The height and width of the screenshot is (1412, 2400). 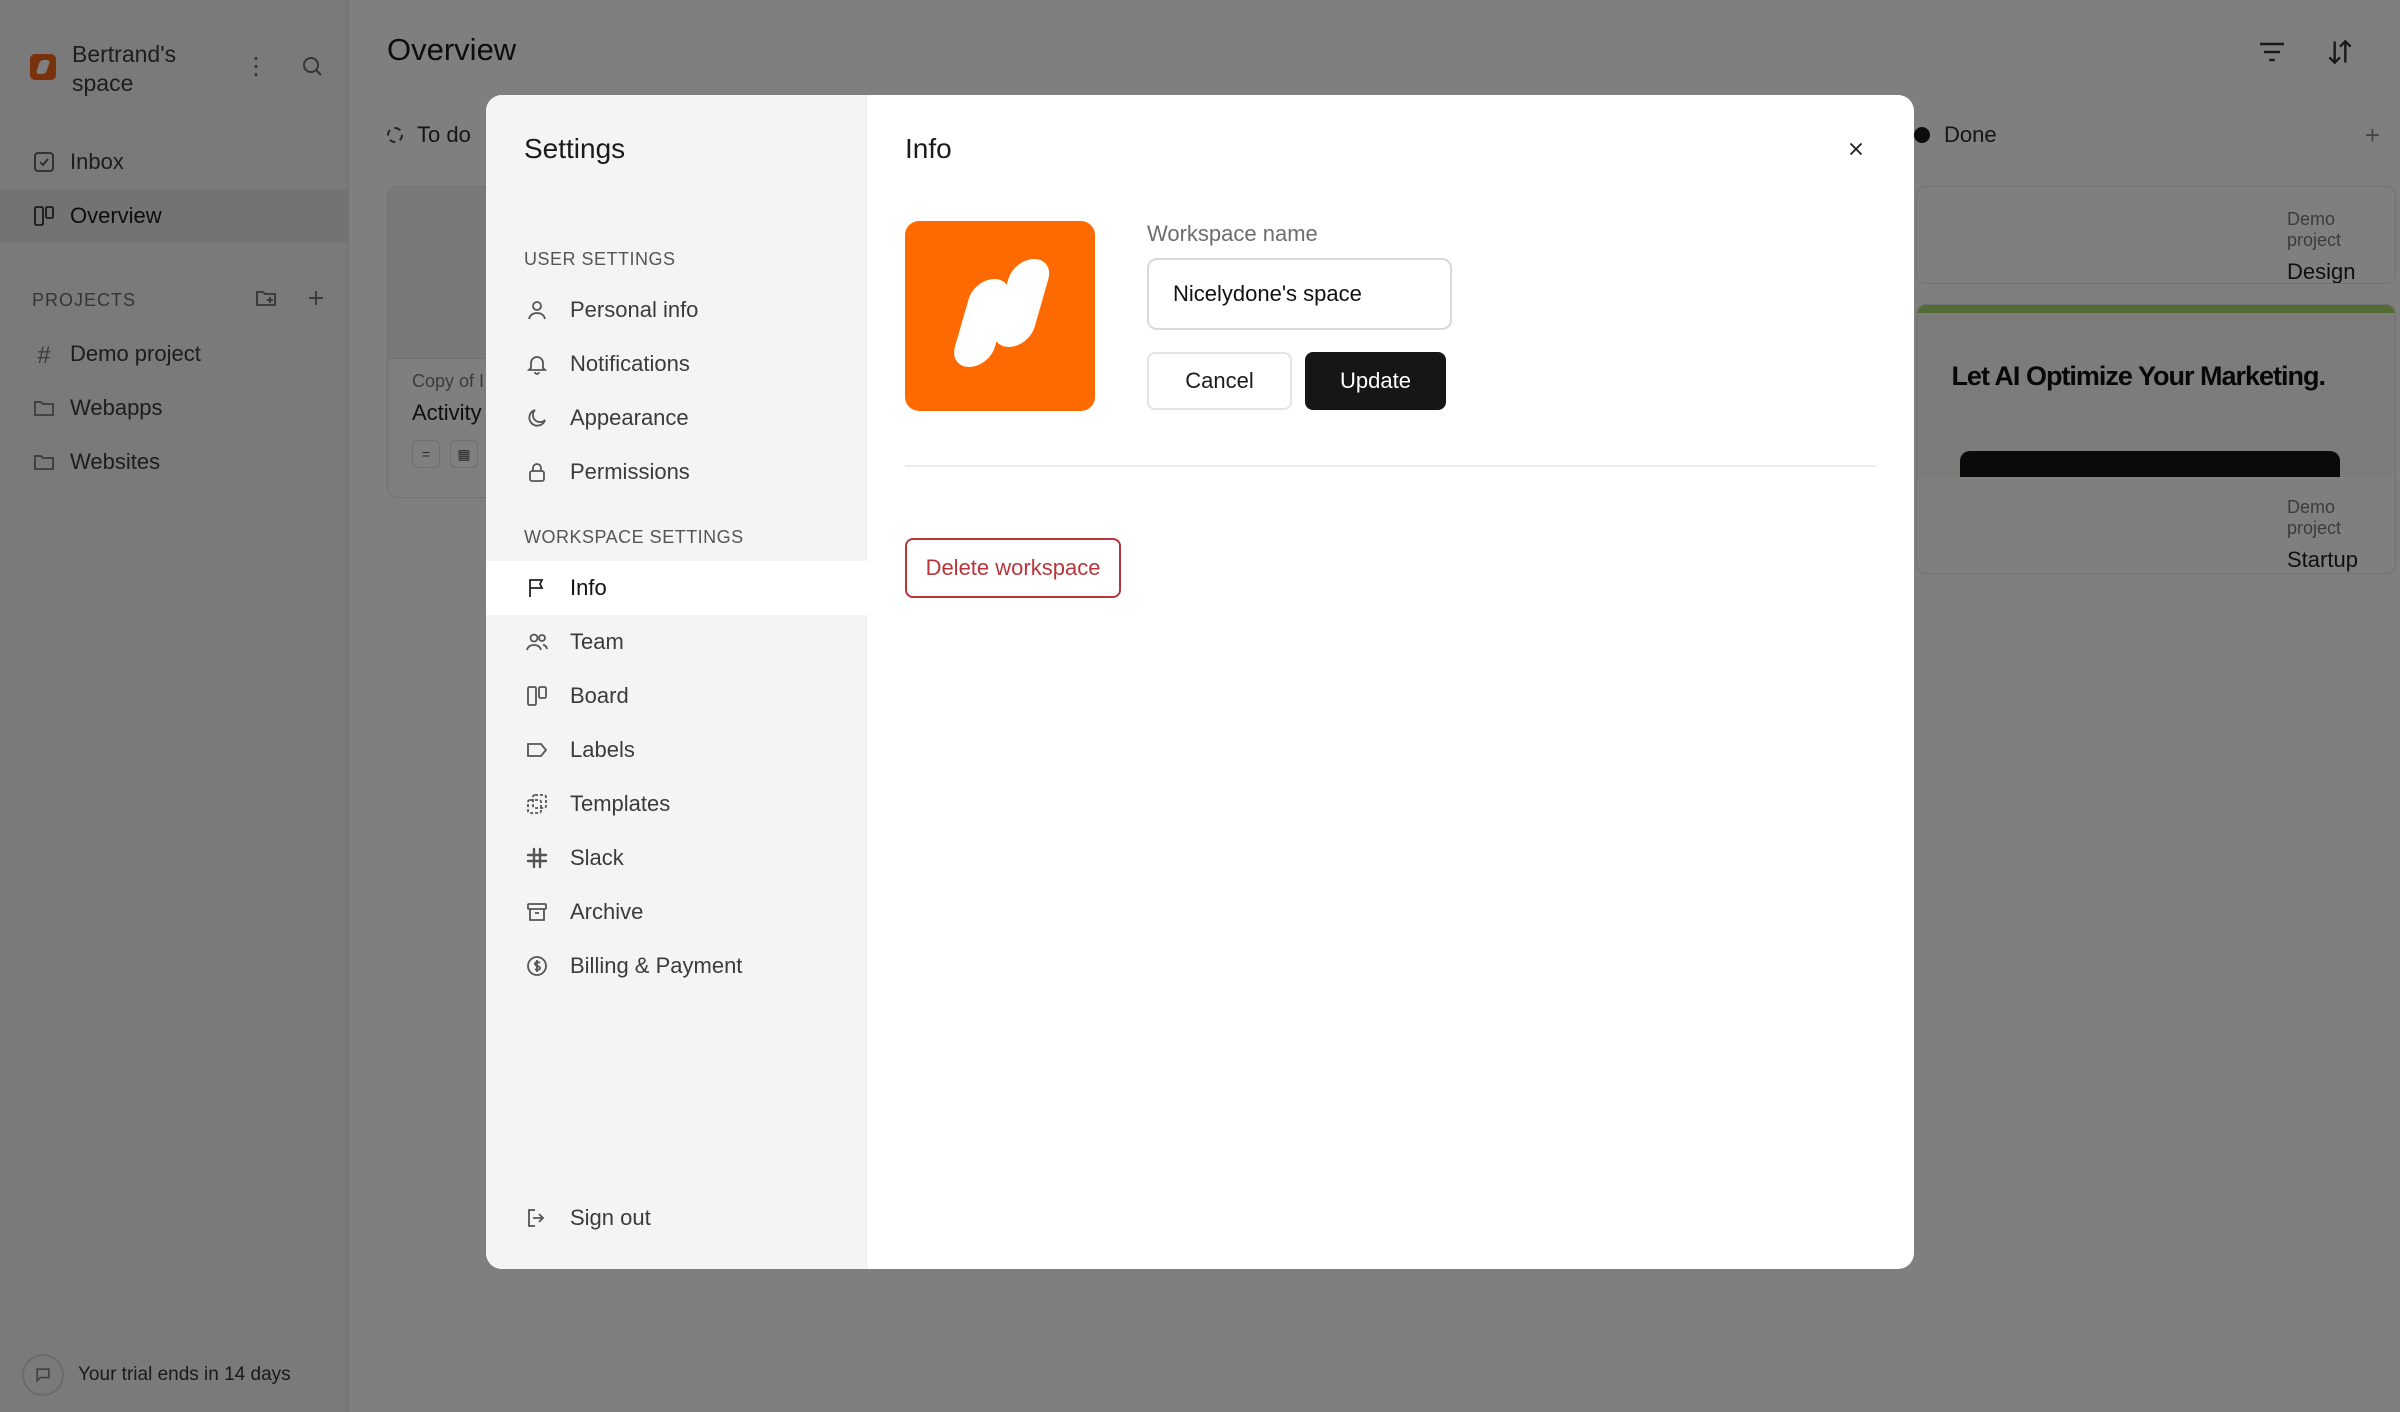 What do you see at coordinates (537, 588) in the screenshot?
I see `flag-icon` at bounding box center [537, 588].